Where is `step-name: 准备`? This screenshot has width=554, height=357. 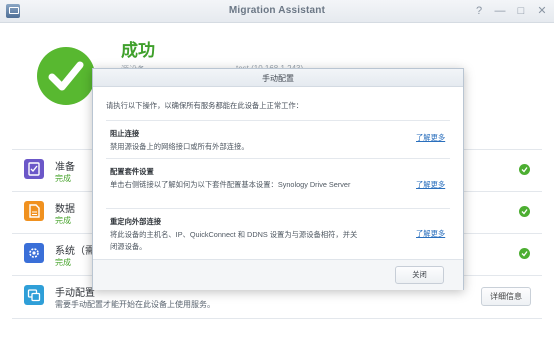
step-name: 准备 is located at coordinates (65, 167).